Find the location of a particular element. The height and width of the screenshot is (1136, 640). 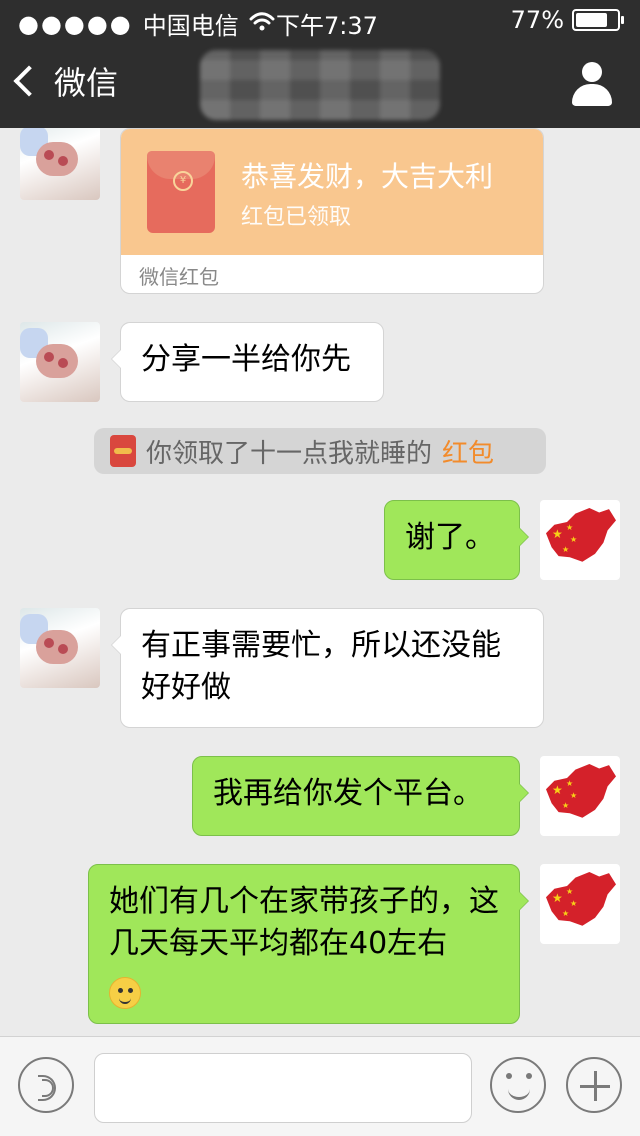

message-bubble-right: 她们有几个在家带孩子的，这几天每天平均都在40左右 is located at coordinates (308, 944).